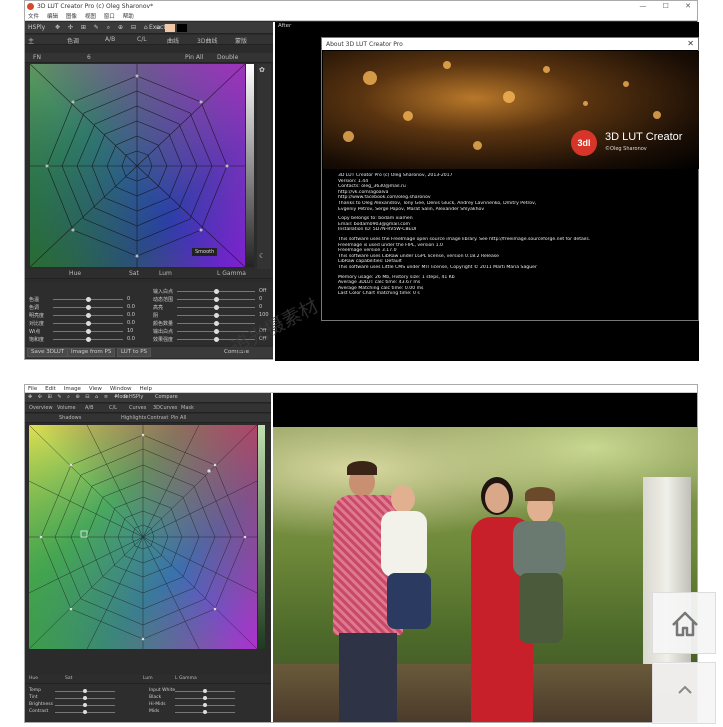 Image resolution: width=723 pixels, height=727 pixels. I want to click on about-close-button: ✕, so click(690, 43).